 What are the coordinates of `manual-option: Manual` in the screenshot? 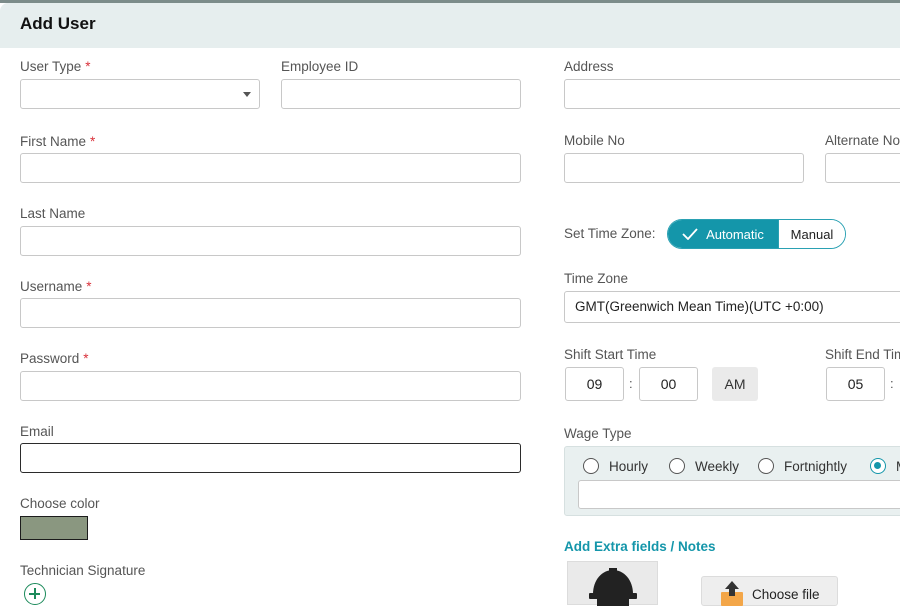 It's located at (811, 234).